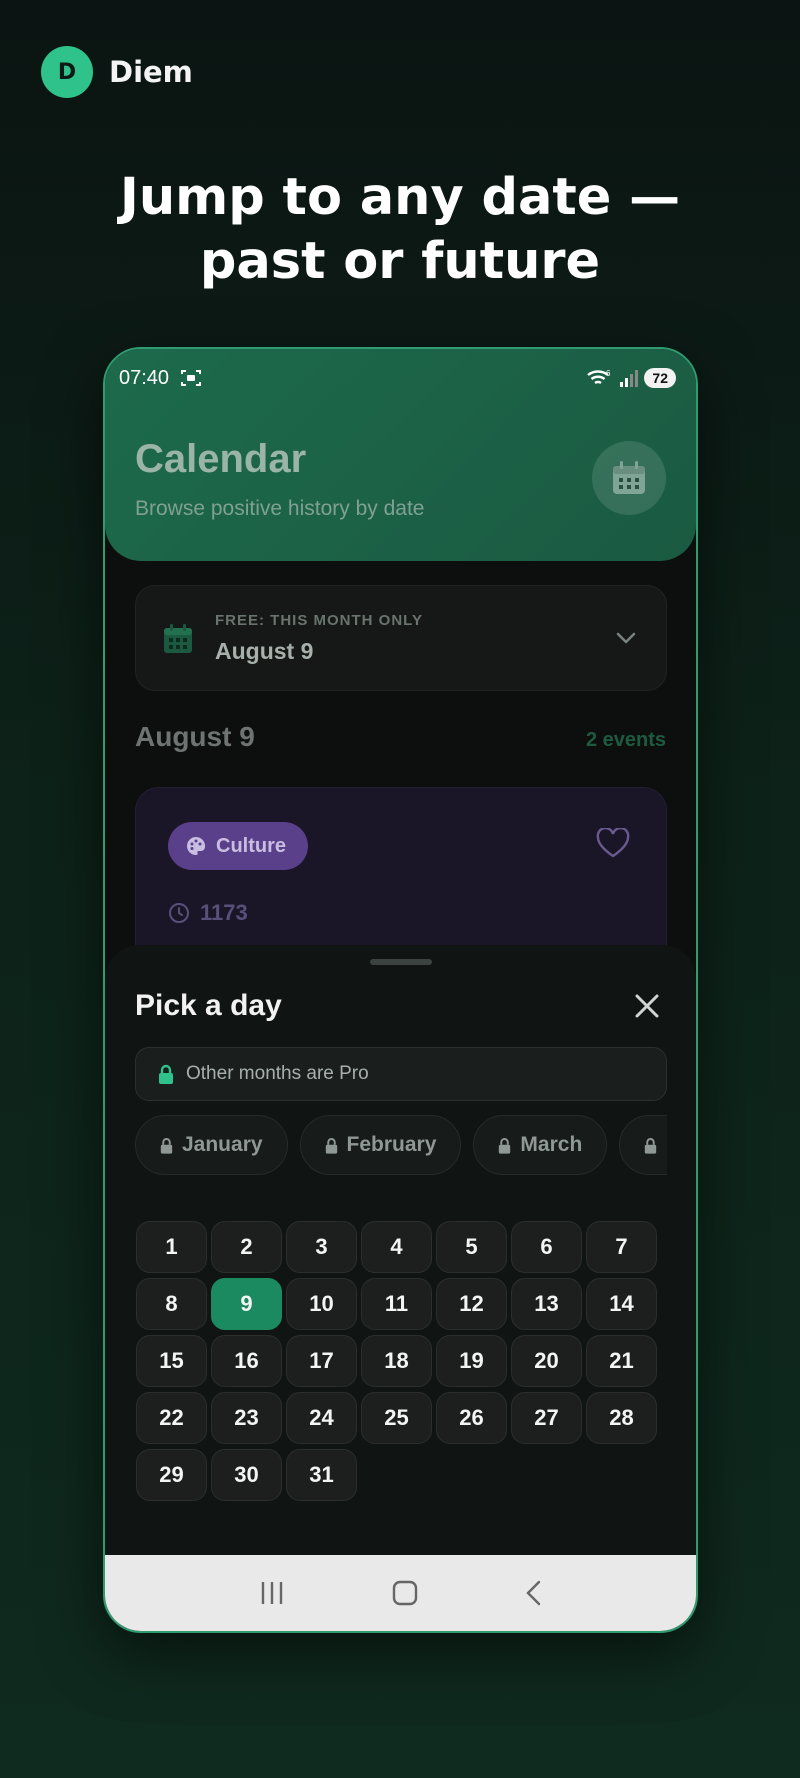 The image size is (800, 1778). I want to click on day-cell: 5, so click(471, 1247).